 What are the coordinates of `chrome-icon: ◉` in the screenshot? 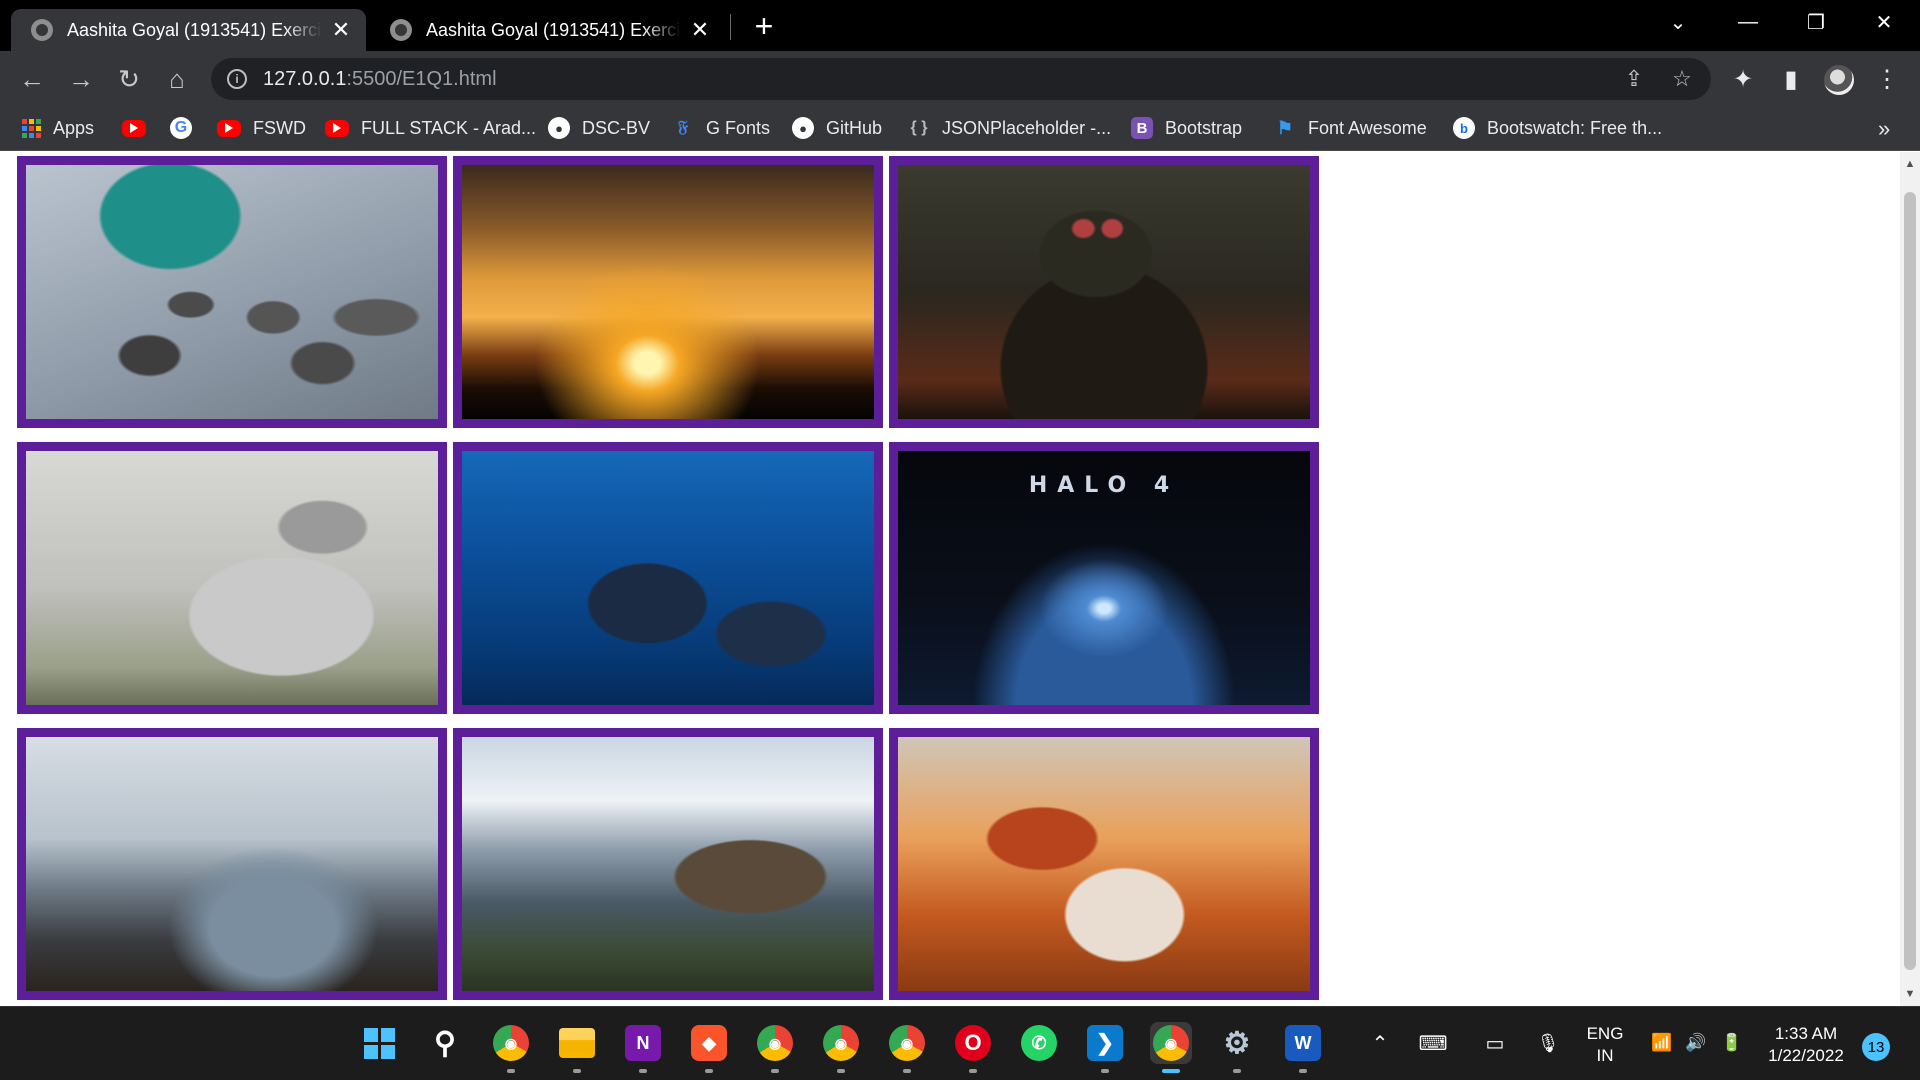 It's located at (775, 1043).